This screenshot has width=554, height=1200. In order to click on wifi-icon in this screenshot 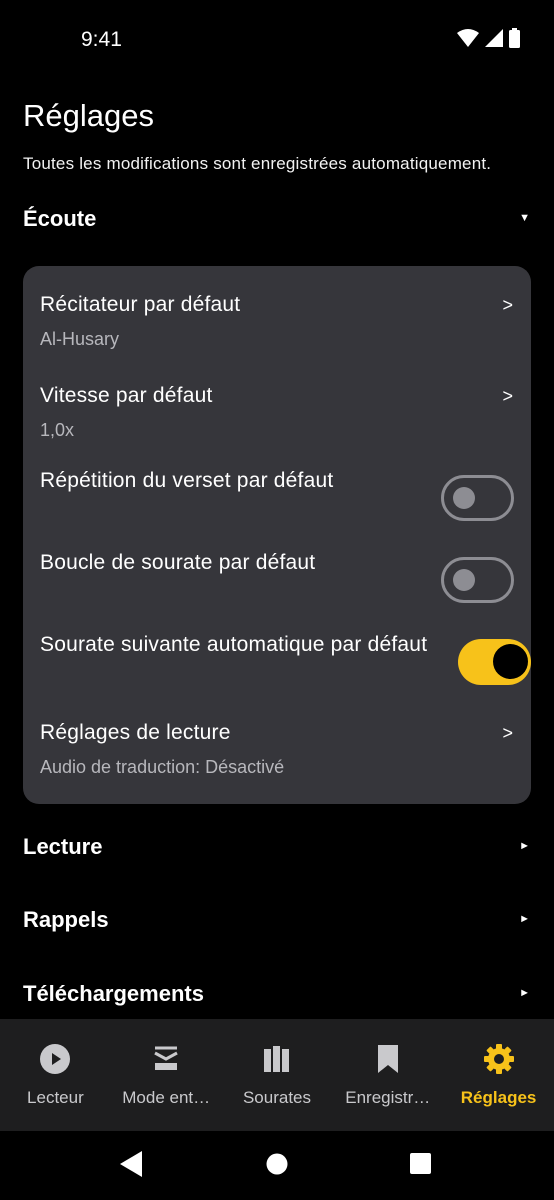, I will do `click(468, 38)`.